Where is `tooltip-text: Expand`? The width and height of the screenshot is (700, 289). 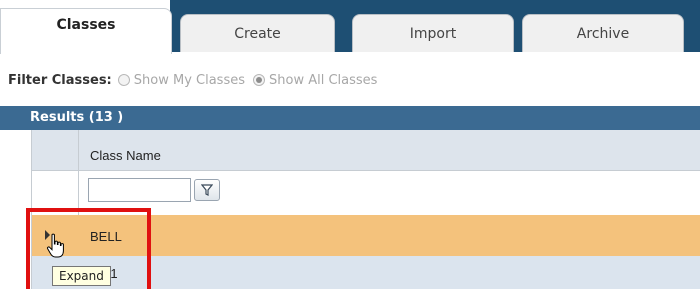 tooltip-text: Expand is located at coordinates (81, 276).